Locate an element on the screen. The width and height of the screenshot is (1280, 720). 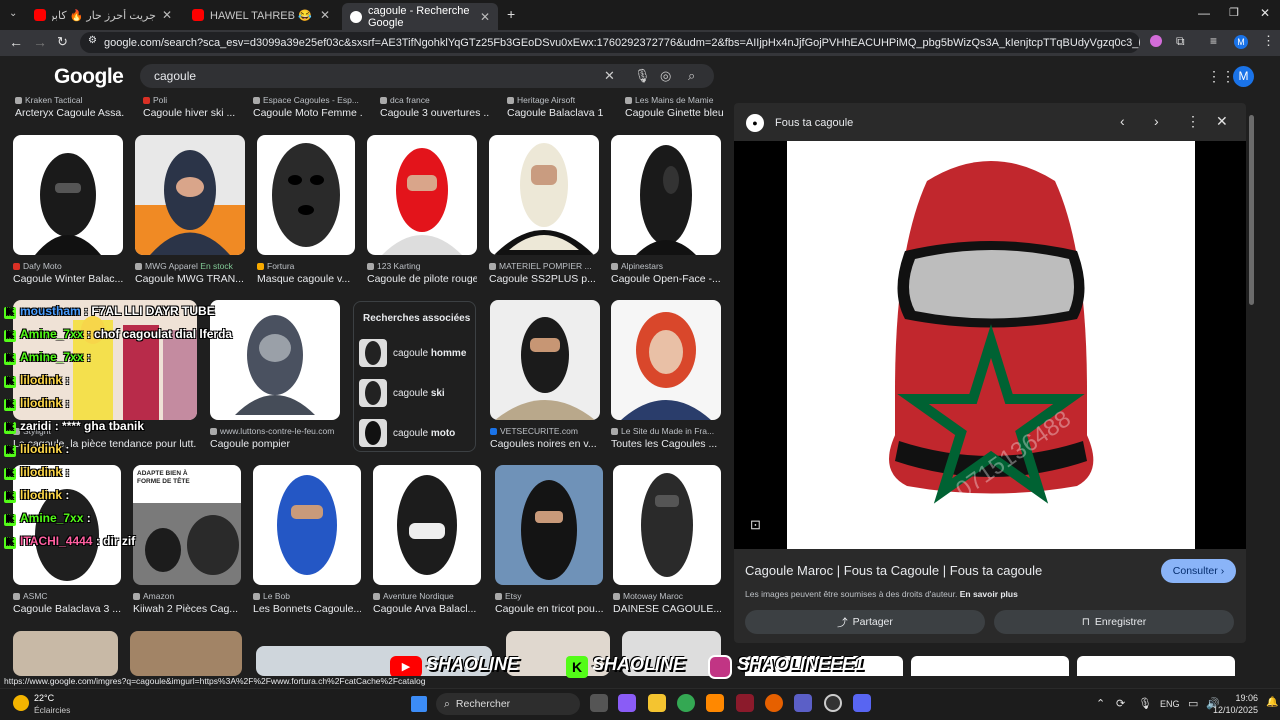
chrome-icon is located at coordinates (686, 703).